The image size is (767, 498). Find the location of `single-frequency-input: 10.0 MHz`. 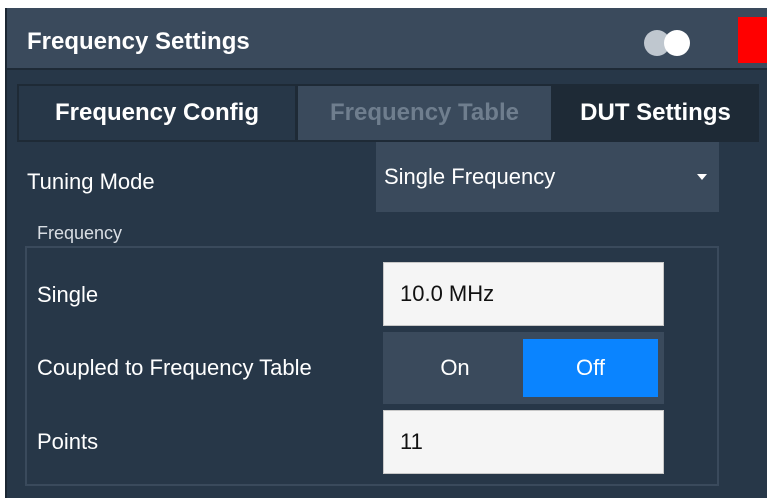

single-frequency-input: 10.0 MHz is located at coordinates (523, 294).